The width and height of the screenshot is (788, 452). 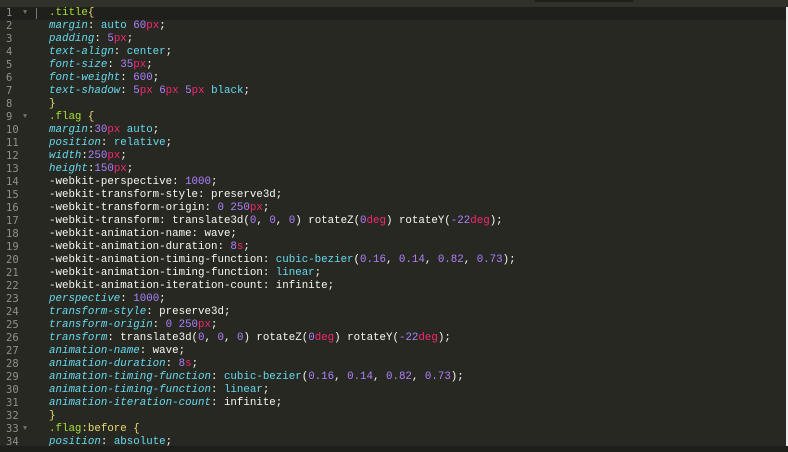 What do you see at coordinates (460, 221) in the screenshot?
I see `code-token: -22` at bounding box center [460, 221].